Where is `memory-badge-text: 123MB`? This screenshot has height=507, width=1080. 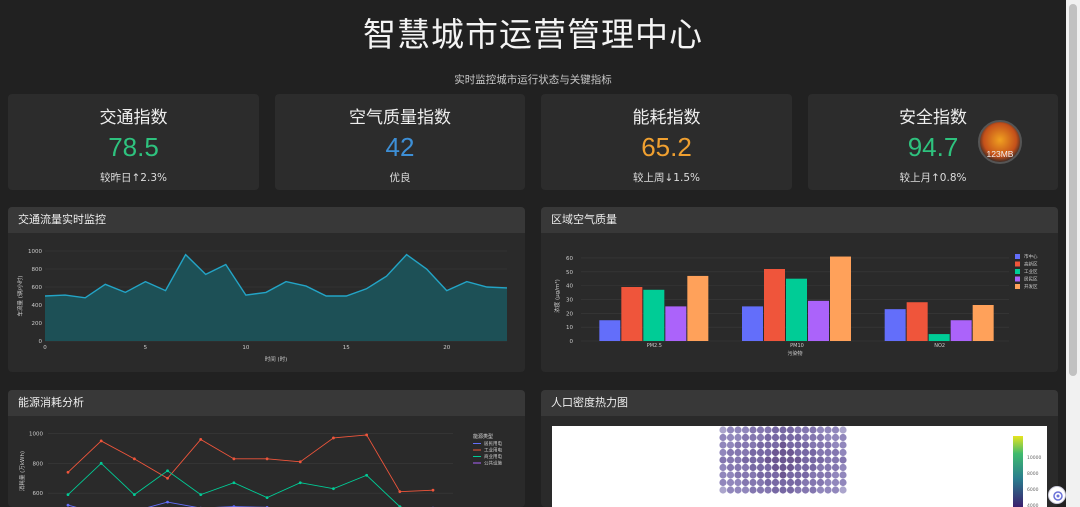
memory-badge-text: 123MB is located at coordinates (1000, 154).